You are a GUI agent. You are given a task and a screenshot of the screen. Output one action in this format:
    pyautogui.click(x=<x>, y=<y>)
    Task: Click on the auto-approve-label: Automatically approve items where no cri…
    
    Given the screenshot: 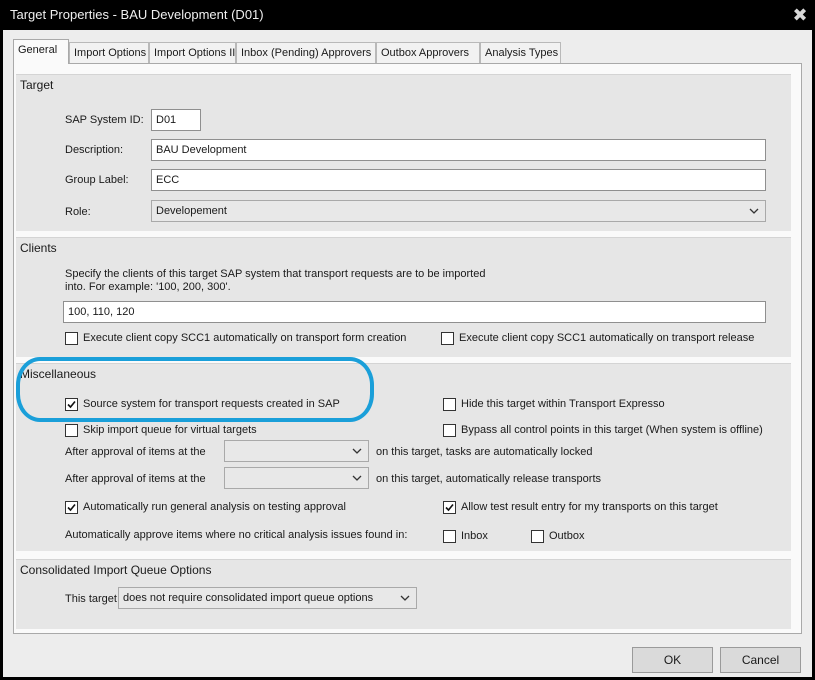 What is the action you would take?
    pyautogui.click(x=236, y=535)
    